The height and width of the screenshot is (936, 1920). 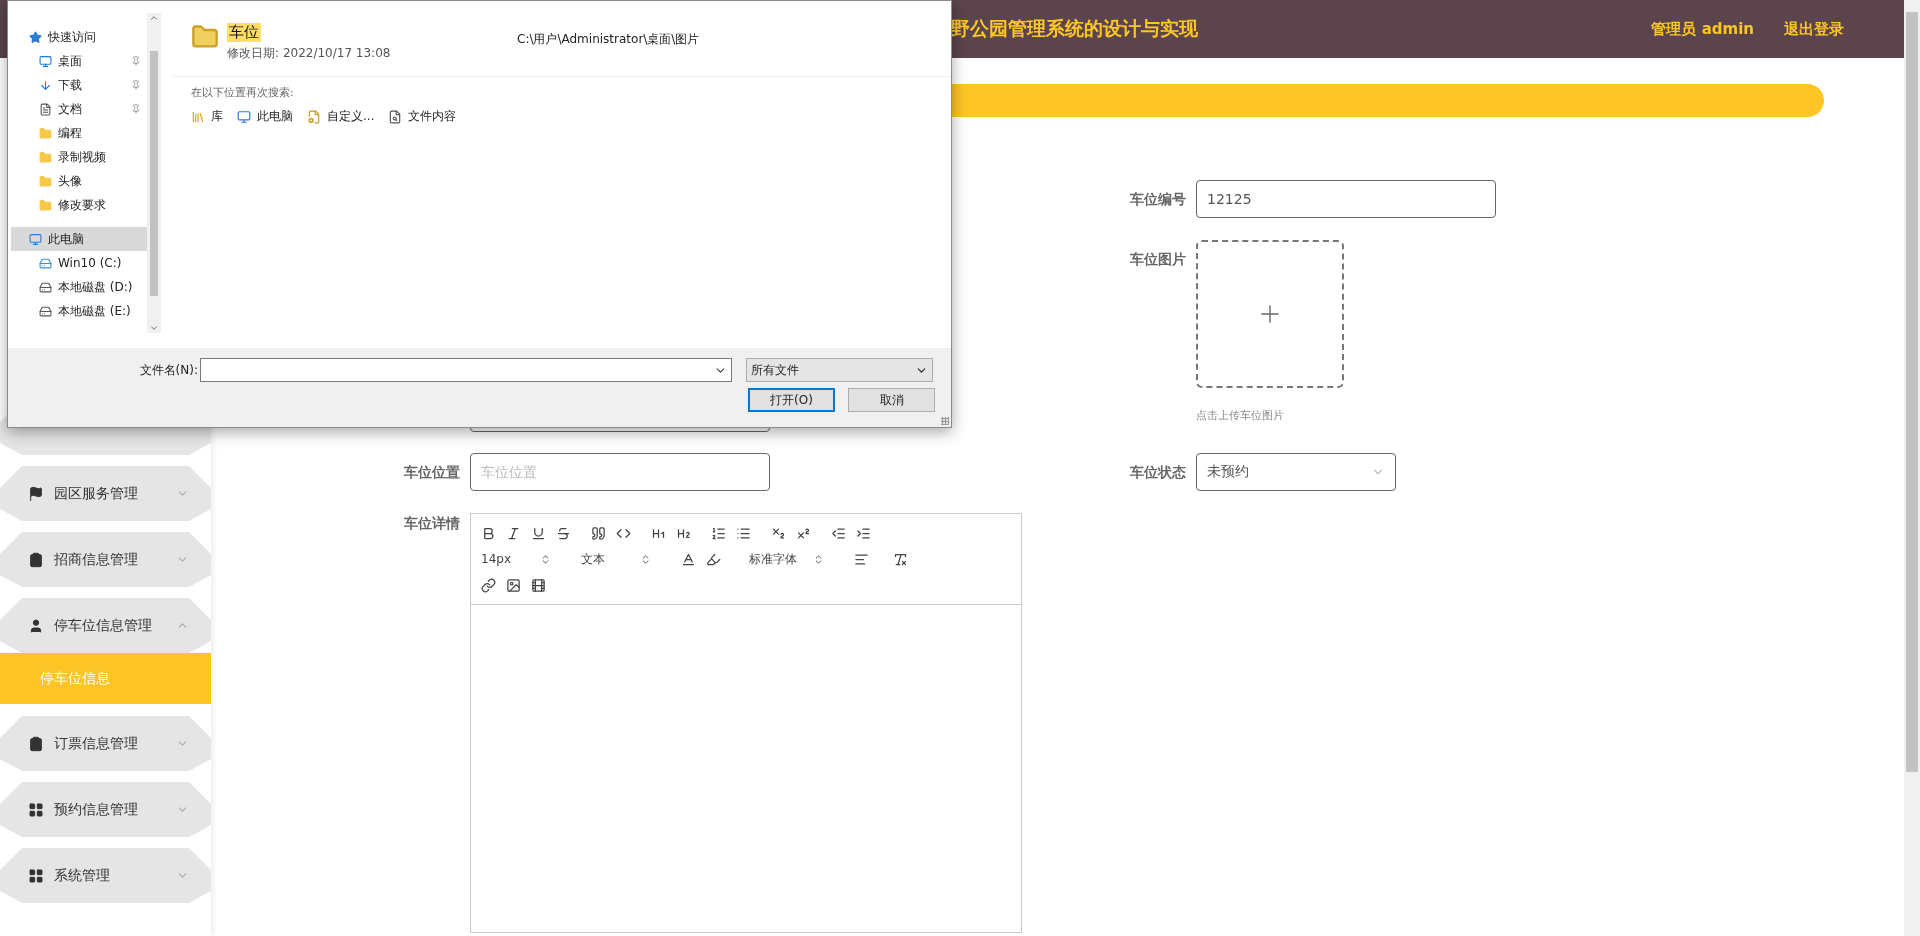 I want to click on nav-item: 修改要求, so click(x=79, y=205).